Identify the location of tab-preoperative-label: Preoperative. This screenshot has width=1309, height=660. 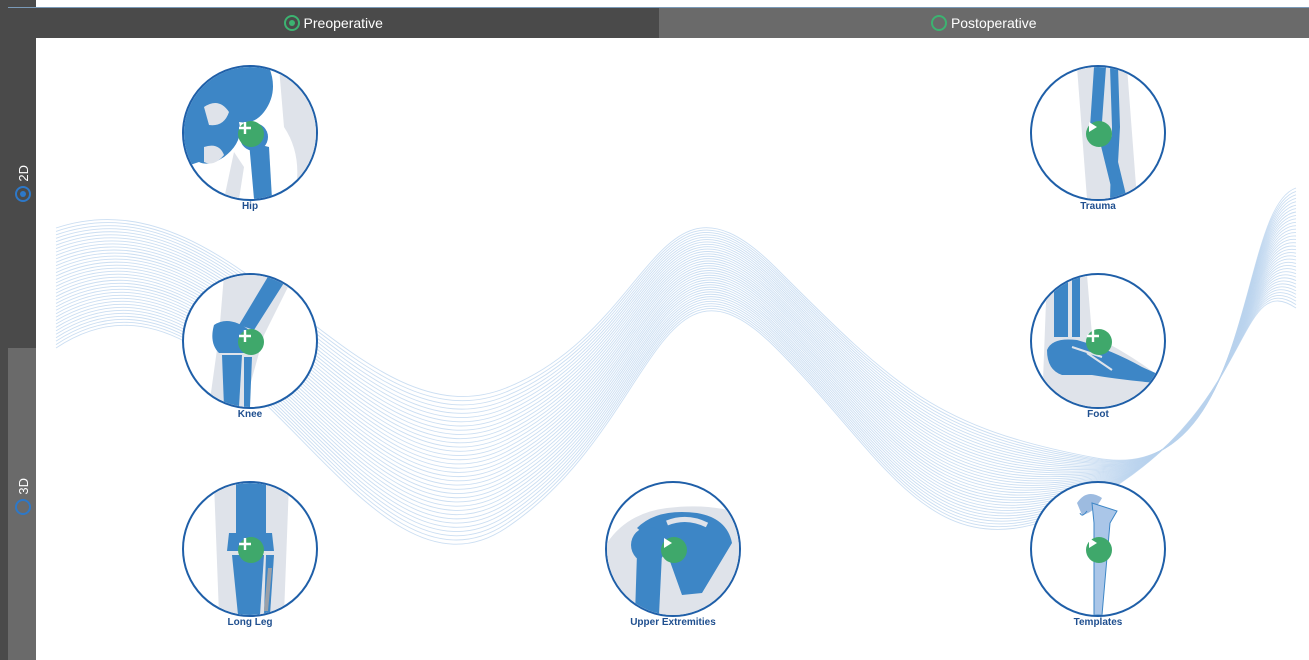
(343, 23).